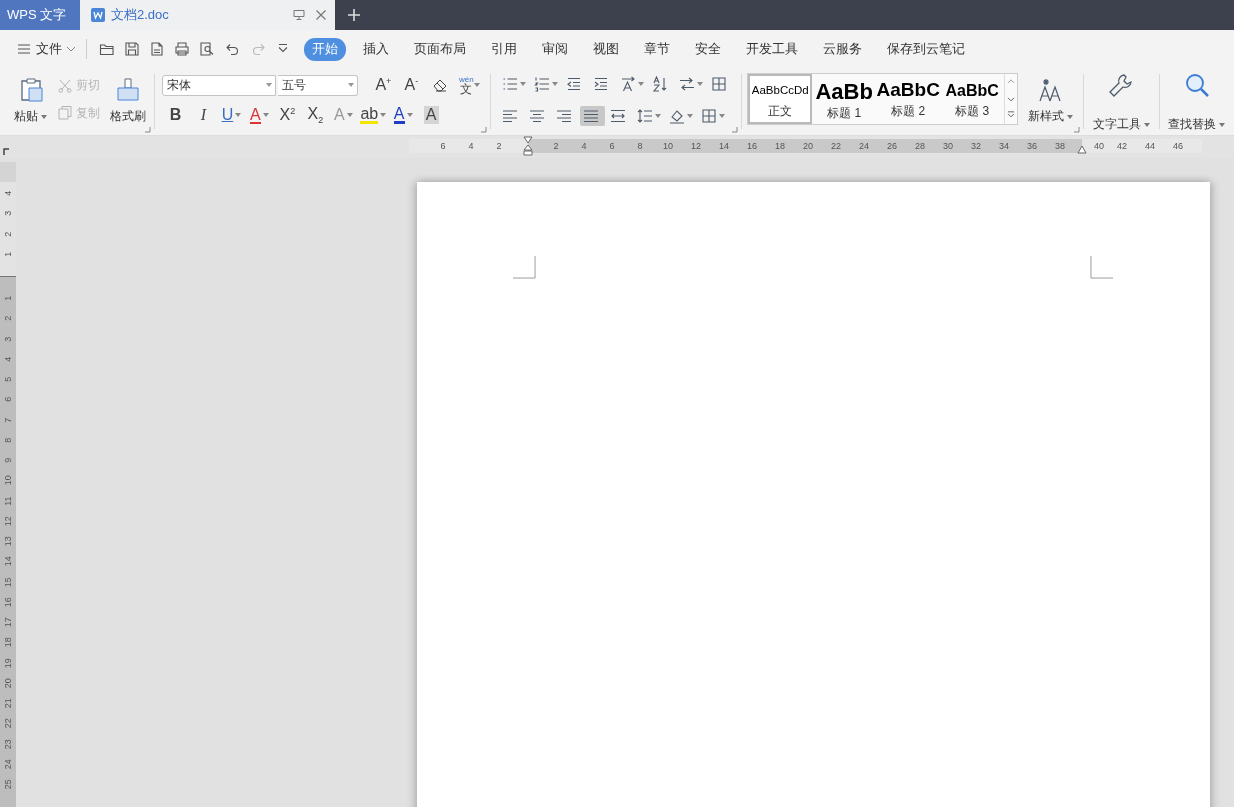 This screenshot has width=1234, height=807. Describe the element at coordinates (8, 582) in the screenshot. I see `ruler-number: 15` at that location.